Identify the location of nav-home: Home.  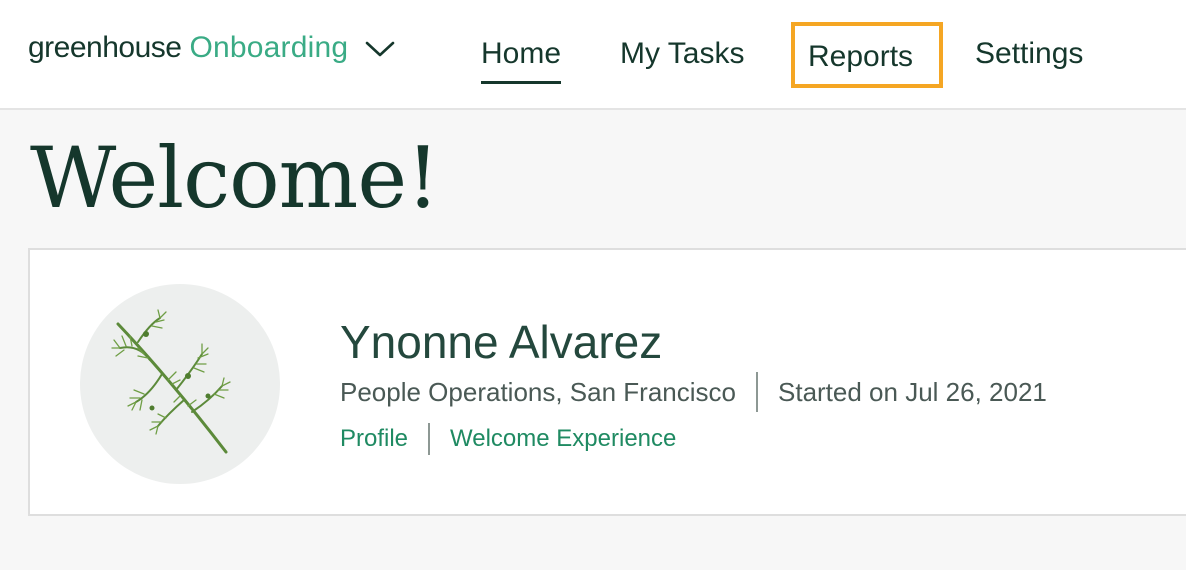
(521, 57).